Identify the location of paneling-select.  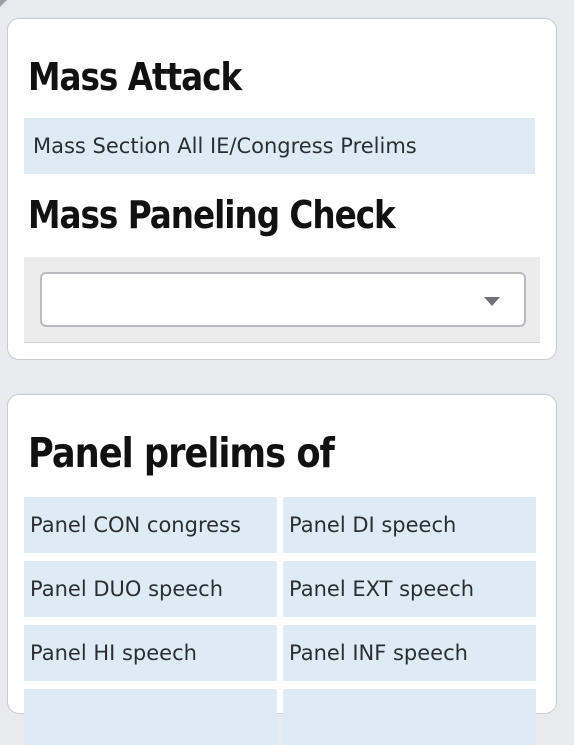
(283, 299).